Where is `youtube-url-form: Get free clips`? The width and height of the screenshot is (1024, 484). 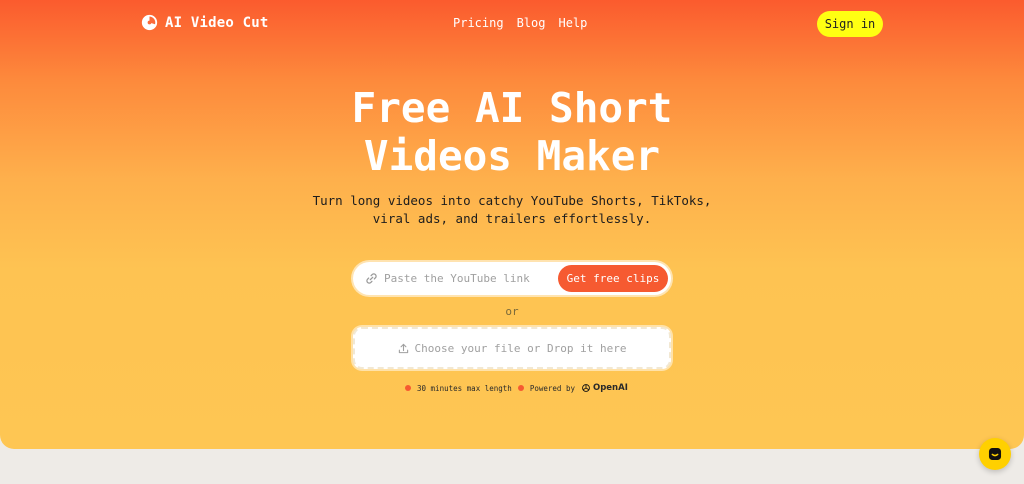 youtube-url-form: Get free clips is located at coordinates (512, 278).